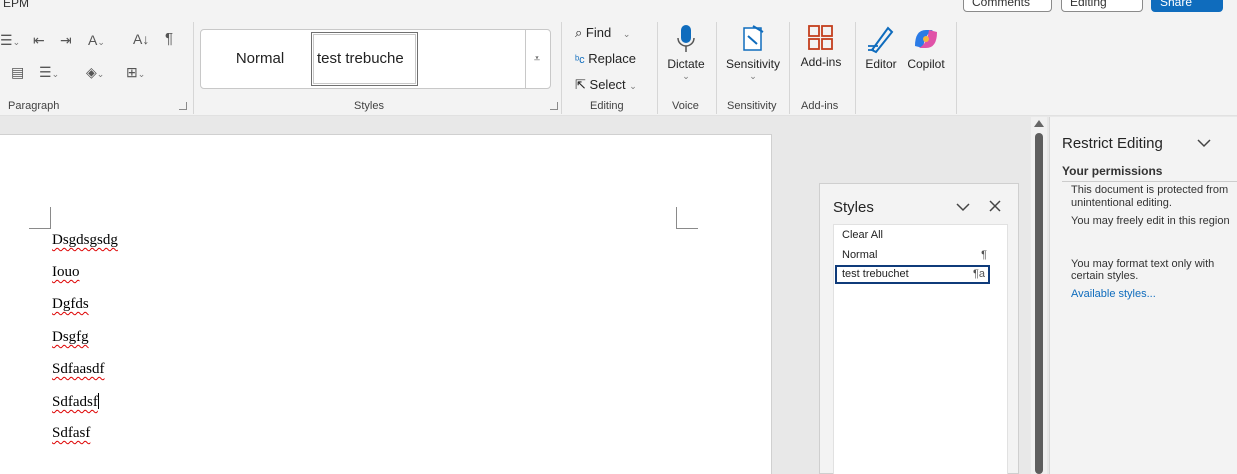  I want to click on addins-button: Add-ins, so click(821, 46).